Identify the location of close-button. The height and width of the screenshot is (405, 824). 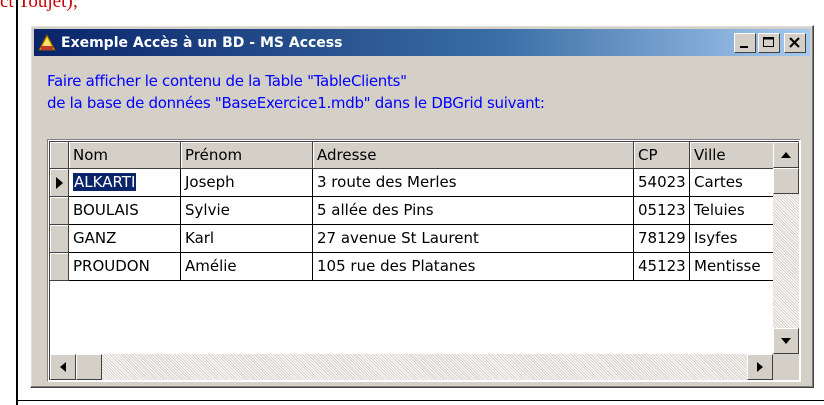
(795, 43).